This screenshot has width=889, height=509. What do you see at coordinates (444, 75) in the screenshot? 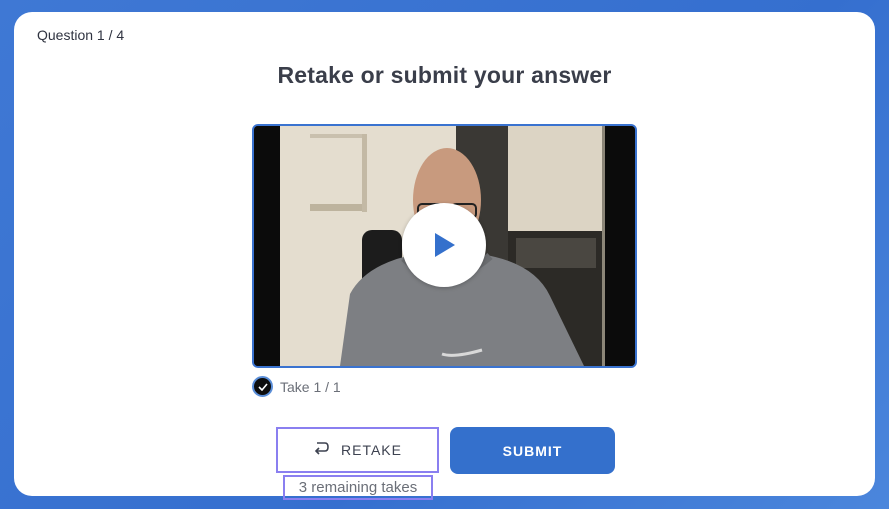
I see `page-title: Retake or submit your answer` at bounding box center [444, 75].